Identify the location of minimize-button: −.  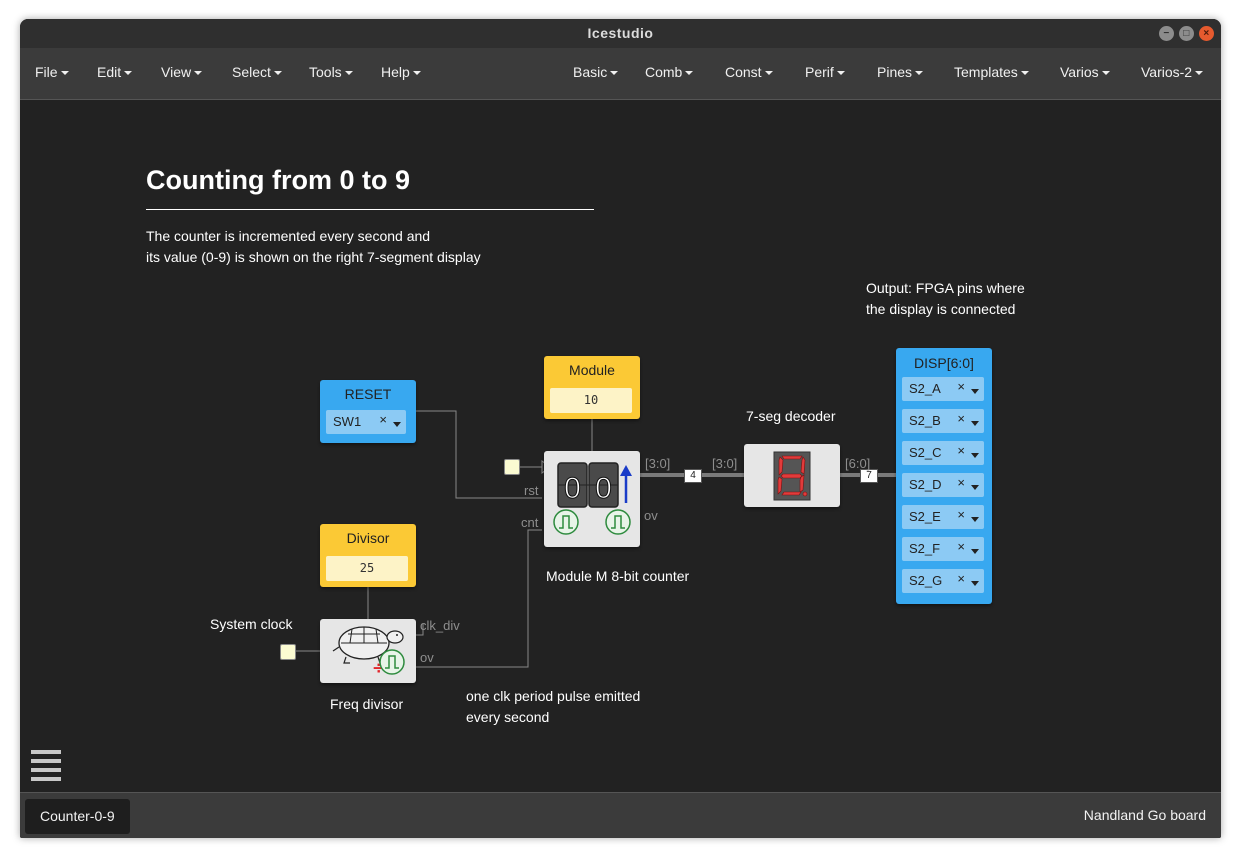
(1166, 33).